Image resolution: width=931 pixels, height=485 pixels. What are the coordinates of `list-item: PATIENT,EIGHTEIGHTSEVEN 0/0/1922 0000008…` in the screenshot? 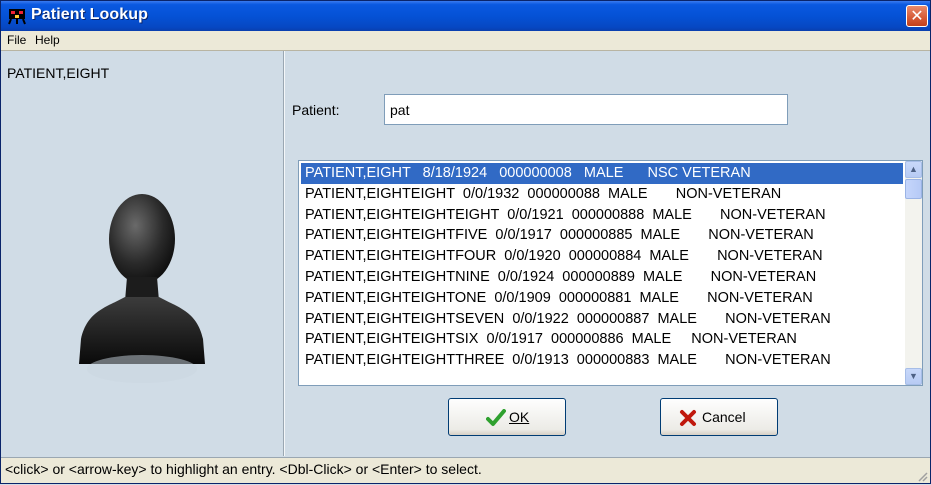 It's located at (602, 319).